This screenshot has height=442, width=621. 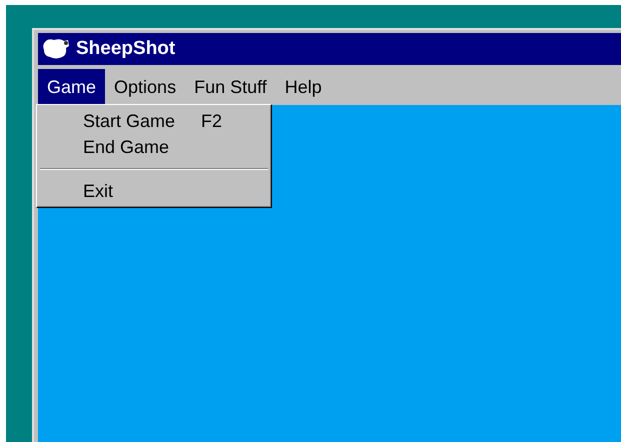 What do you see at coordinates (126, 49) in the screenshot?
I see `window-title: SheepShot` at bounding box center [126, 49].